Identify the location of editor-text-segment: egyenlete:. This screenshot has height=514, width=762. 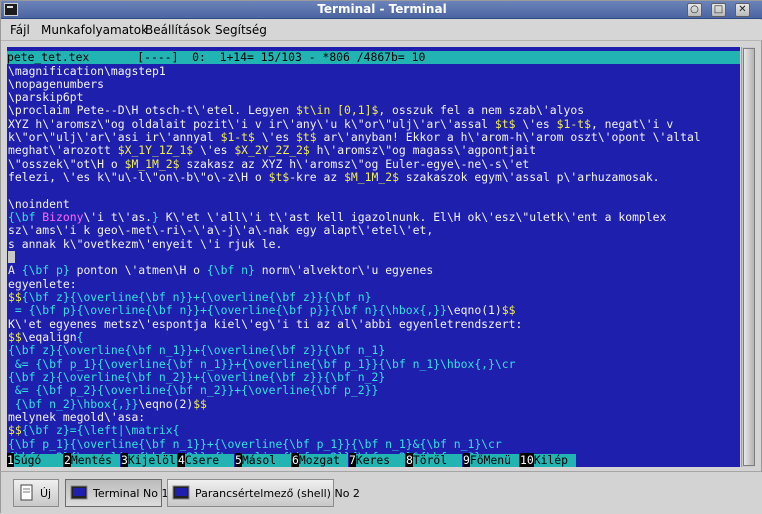
(42, 283).